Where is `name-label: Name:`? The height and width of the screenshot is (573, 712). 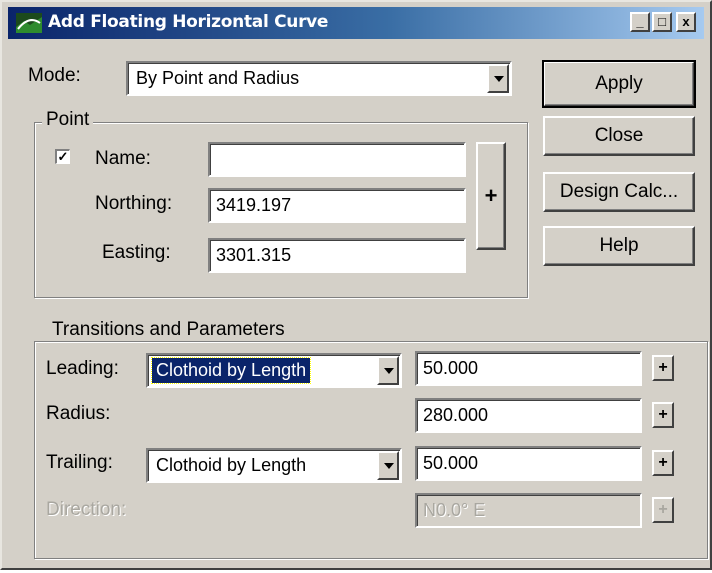 name-label: Name: is located at coordinates (123, 158).